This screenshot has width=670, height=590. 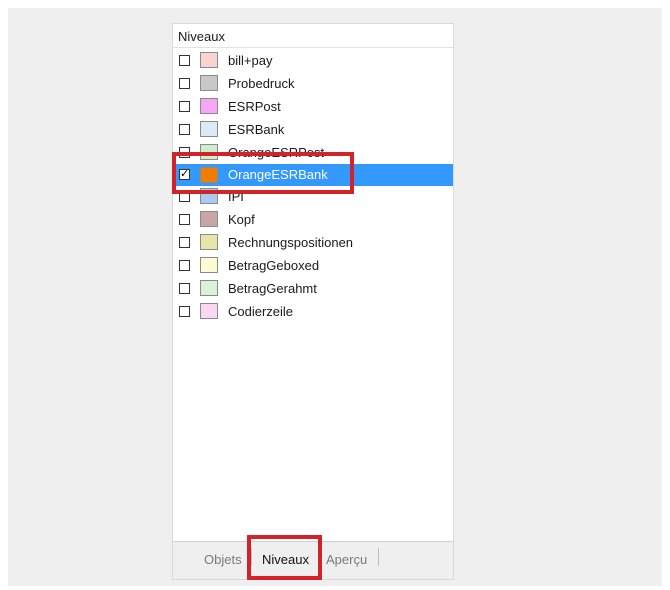 What do you see at coordinates (313, 84) in the screenshot?
I see `layer-row-probedruck: Probedruck` at bounding box center [313, 84].